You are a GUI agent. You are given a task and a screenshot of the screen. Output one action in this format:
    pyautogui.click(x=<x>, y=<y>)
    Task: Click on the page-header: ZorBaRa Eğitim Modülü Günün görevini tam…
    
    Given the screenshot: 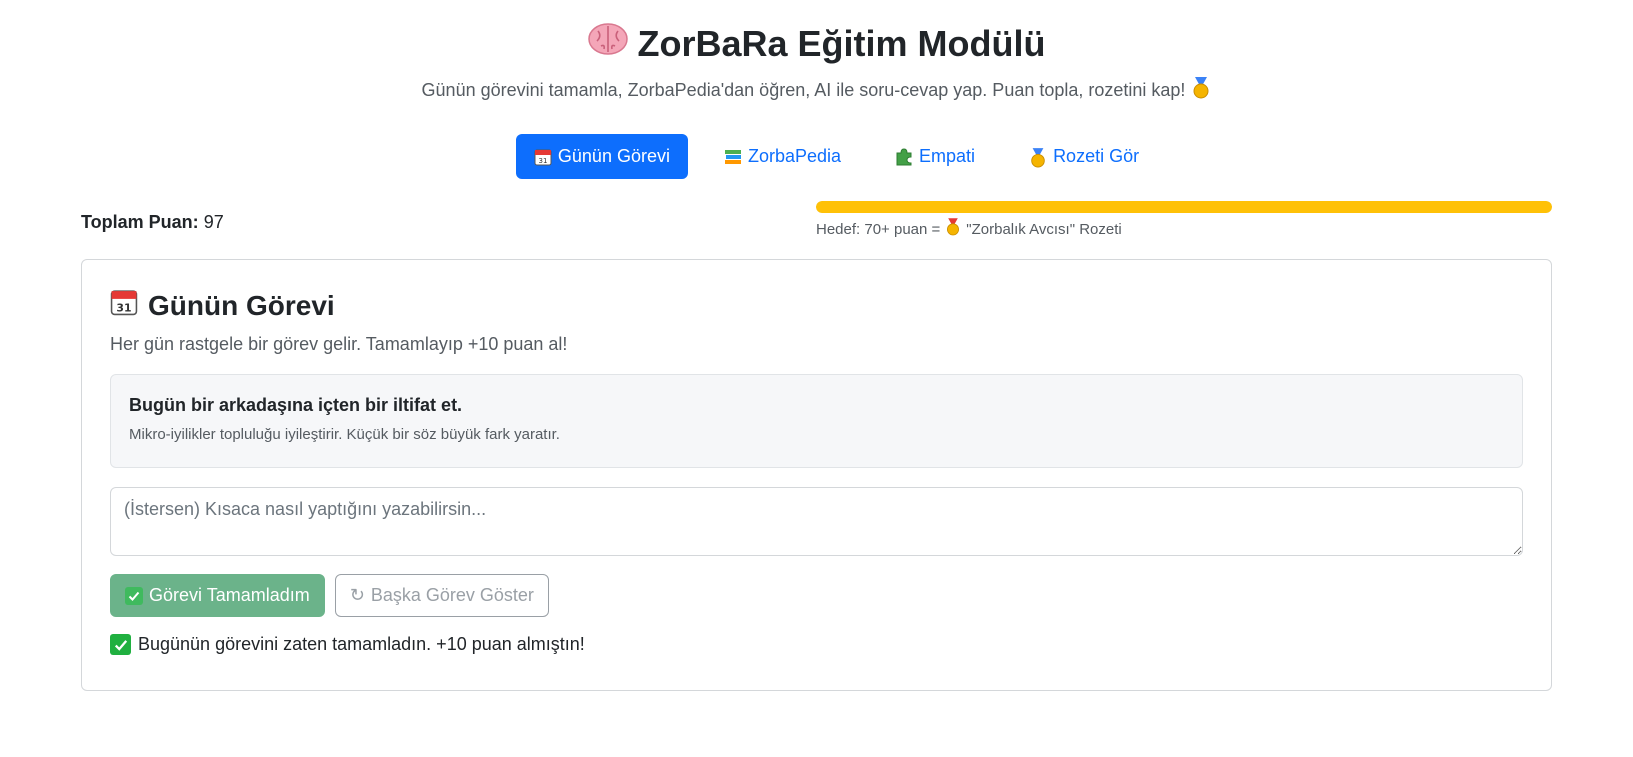 What is the action you would take?
    pyautogui.click(x=816, y=52)
    